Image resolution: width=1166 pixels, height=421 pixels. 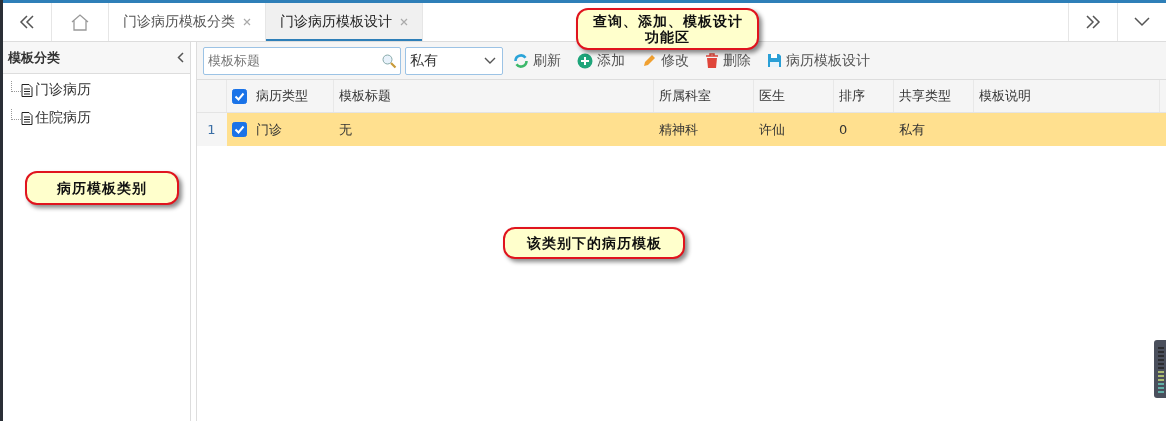 I want to click on toolbar-button: 刷新, so click(x=537, y=60).